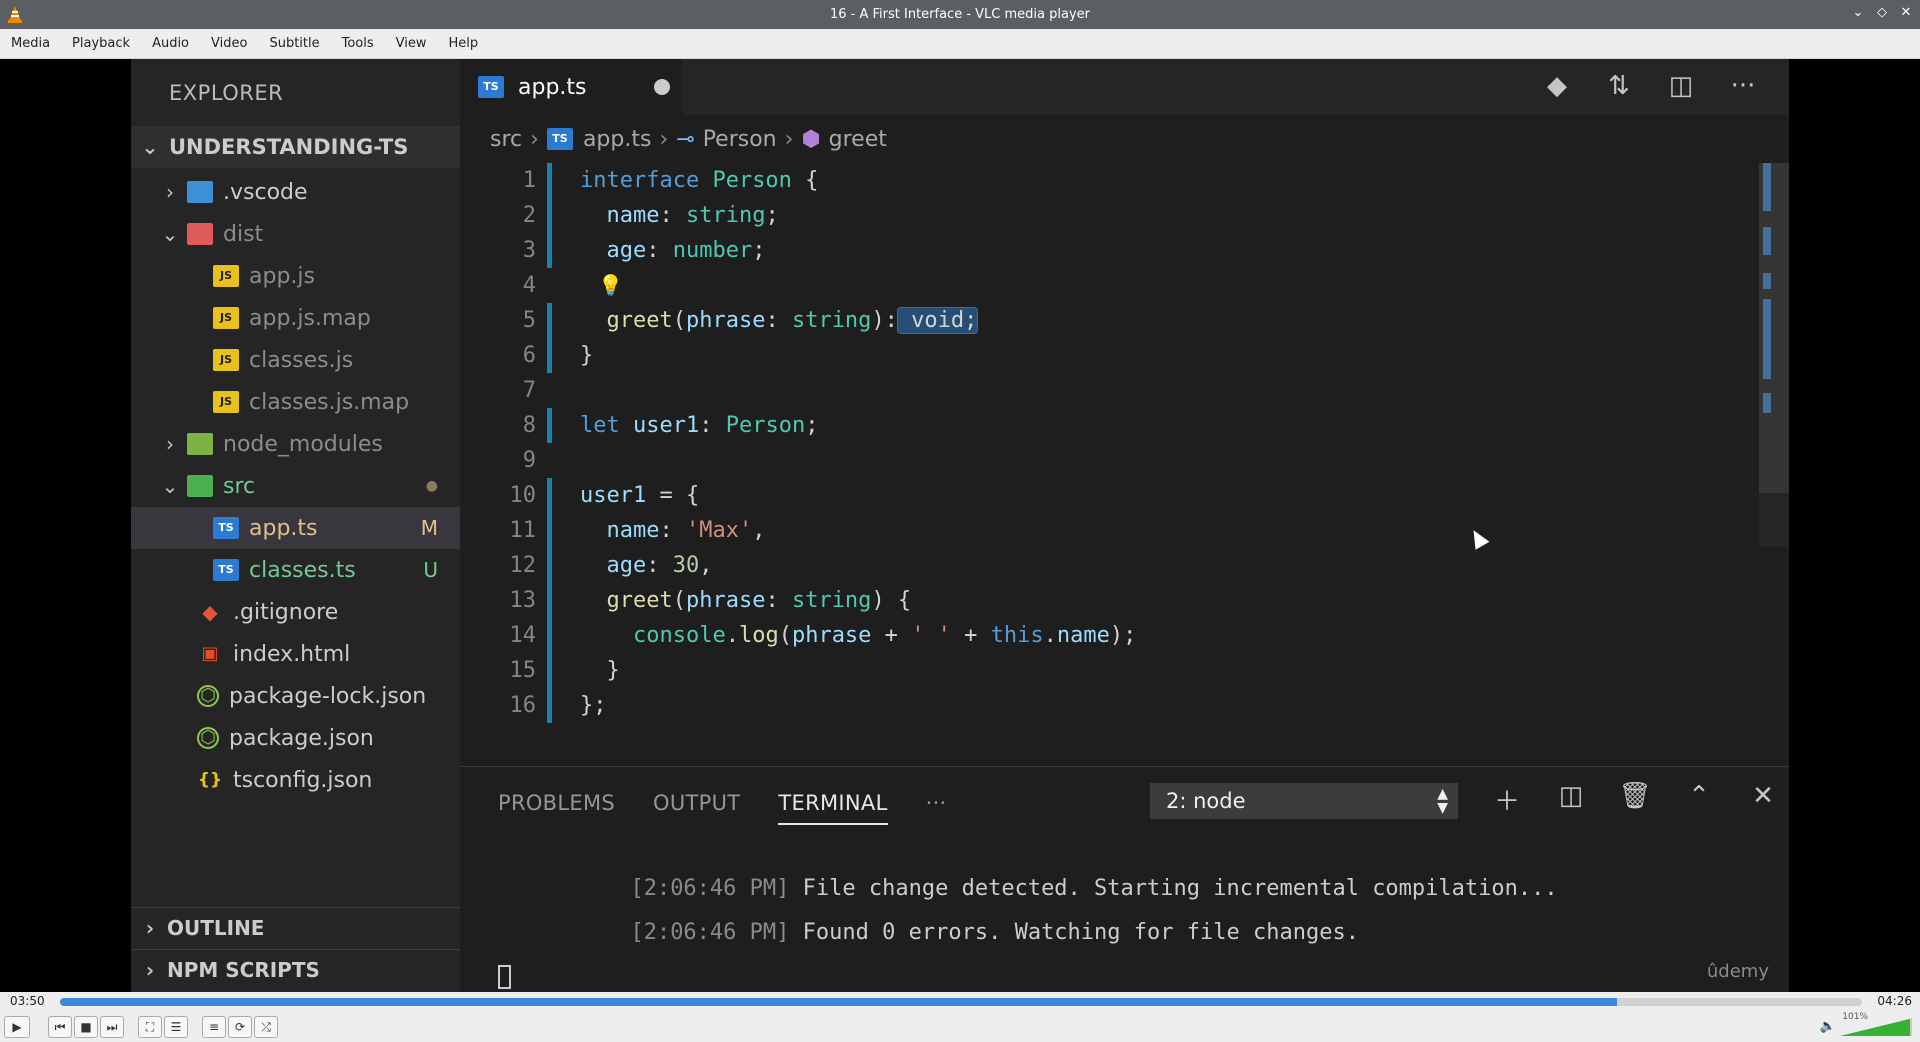 Image resolution: width=1920 pixels, height=1042 pixels. I want to click on ts-file-icon: TS, so click(226, 528).